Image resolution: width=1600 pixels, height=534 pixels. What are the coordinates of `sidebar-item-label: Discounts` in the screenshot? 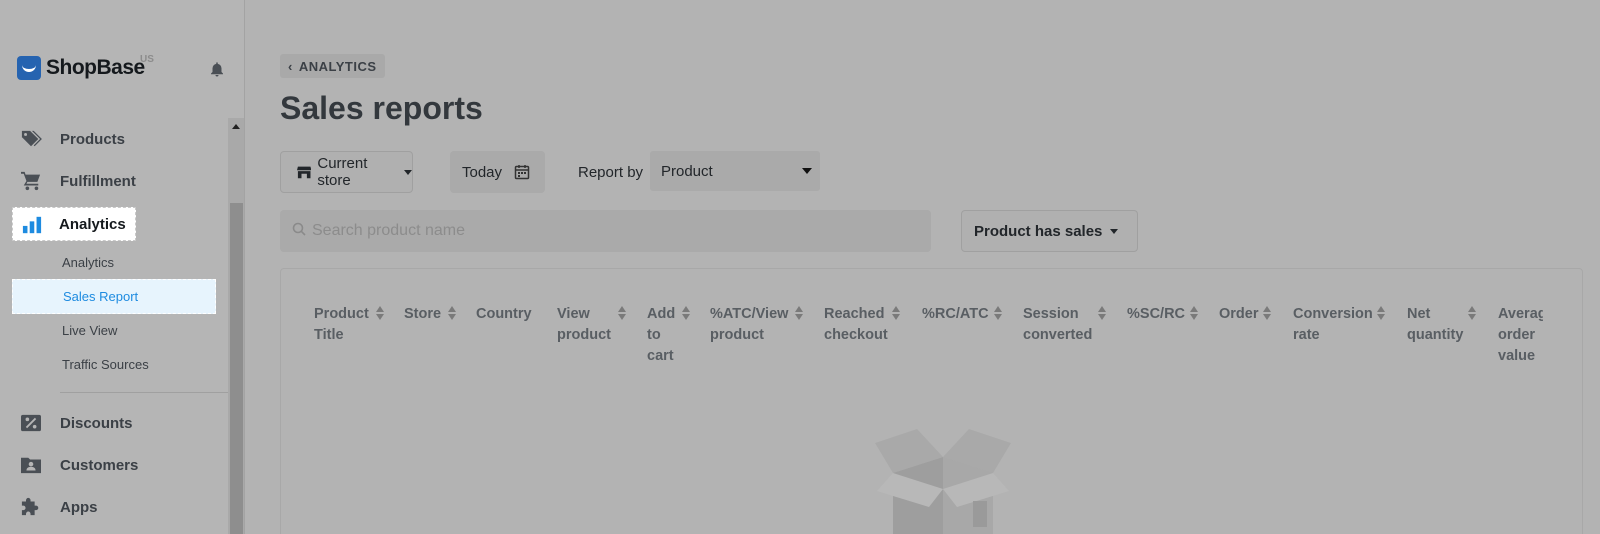 It's located at (96, 423).